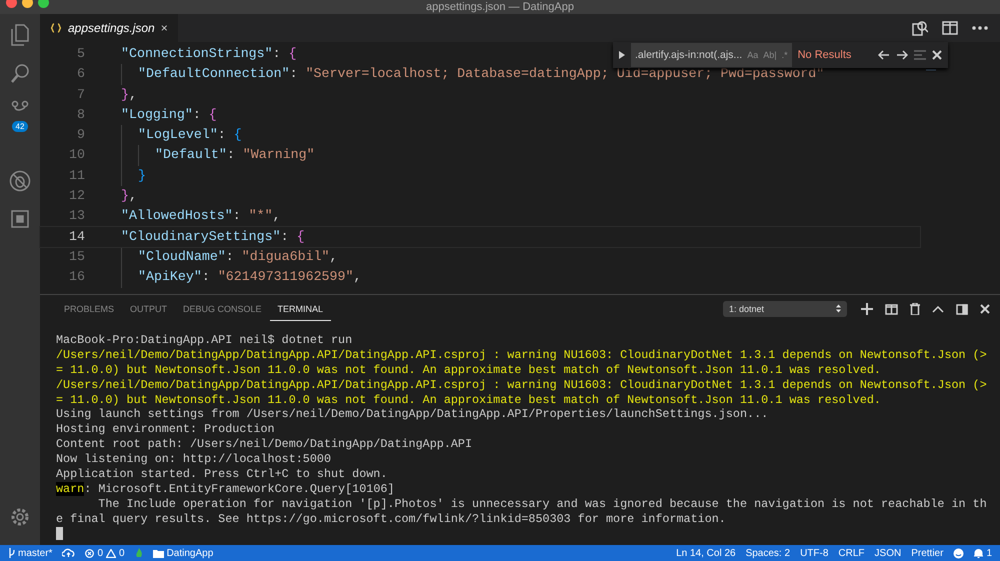 This screenshot has height=561, width=1000. Describe the element at coordinates (111, 553) in the screenshot. I see `warning-icon` at that location.